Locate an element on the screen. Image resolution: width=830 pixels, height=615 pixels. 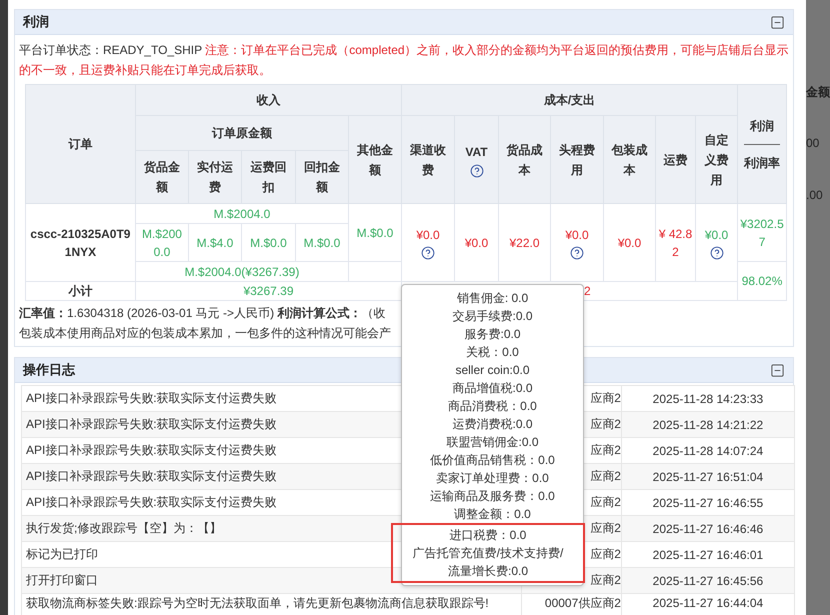
status-notice: 平台订单状态：READY_TO_SHIP 注意：订单在平台已完成（completed）之前，收入部分的金额均为平台返回的预估费用，可能与店铺后台显示的不一致，且运费补贴只能在订单完成后获取。 is located at coordinates (403, 60).